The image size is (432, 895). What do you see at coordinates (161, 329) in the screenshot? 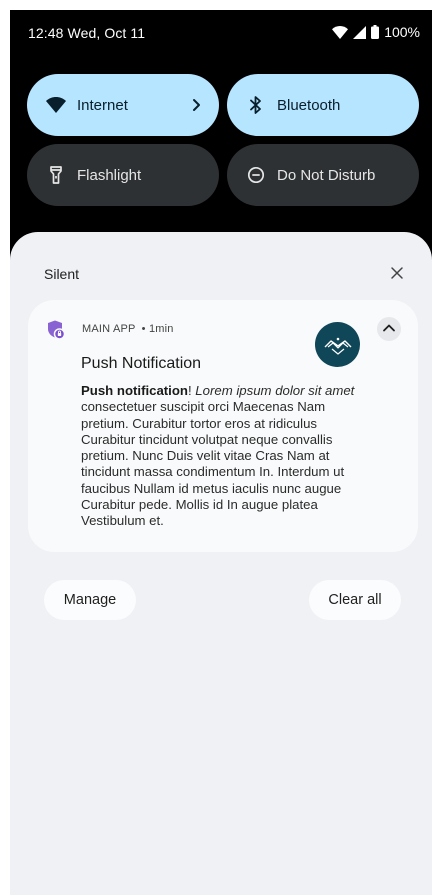
I see `notification-time: 1min` at bounding box center [161, 329].